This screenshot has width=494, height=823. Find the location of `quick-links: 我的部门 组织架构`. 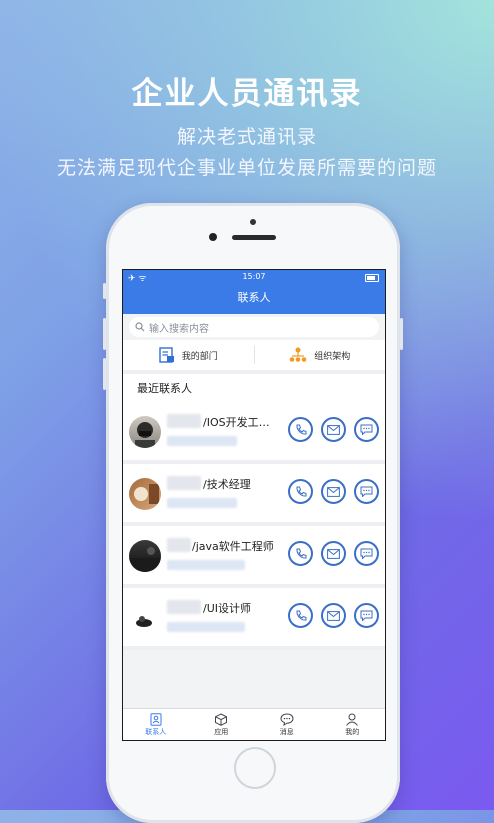

quick-links: 我的部门 组织架构 is located at coordinates (254, 357).